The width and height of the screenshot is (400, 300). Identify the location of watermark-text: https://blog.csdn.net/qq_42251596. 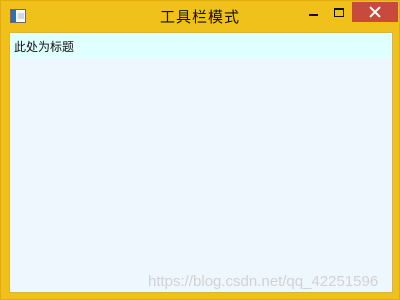
(263, 281).